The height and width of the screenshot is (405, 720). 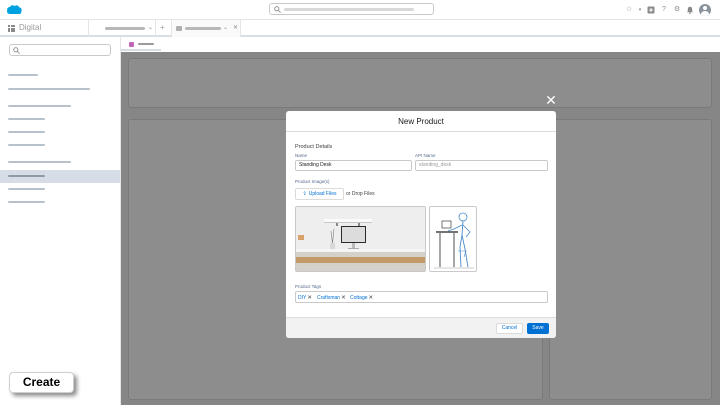 I want to click on tag-pill: DIY✕, so click(x=305, y=298).